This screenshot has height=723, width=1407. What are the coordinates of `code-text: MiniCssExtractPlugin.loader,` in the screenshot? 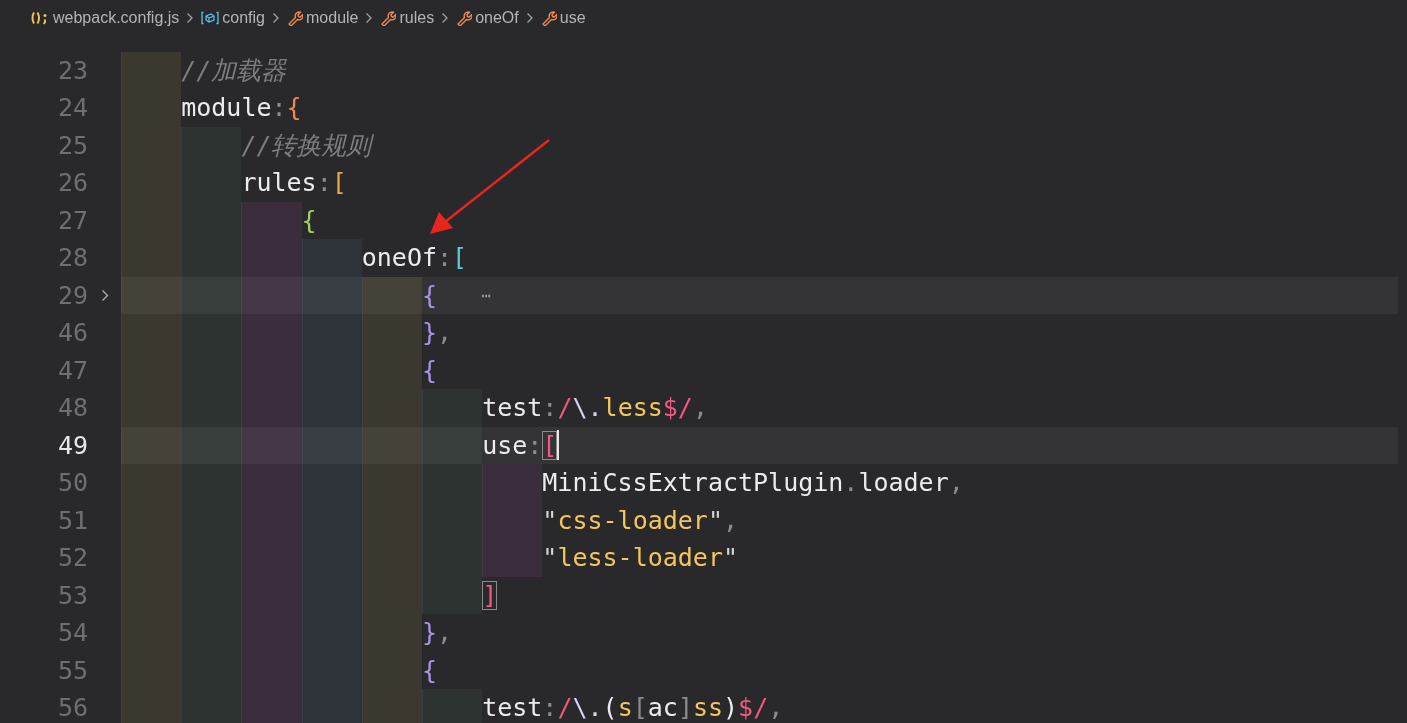 It's located at (753, 483).